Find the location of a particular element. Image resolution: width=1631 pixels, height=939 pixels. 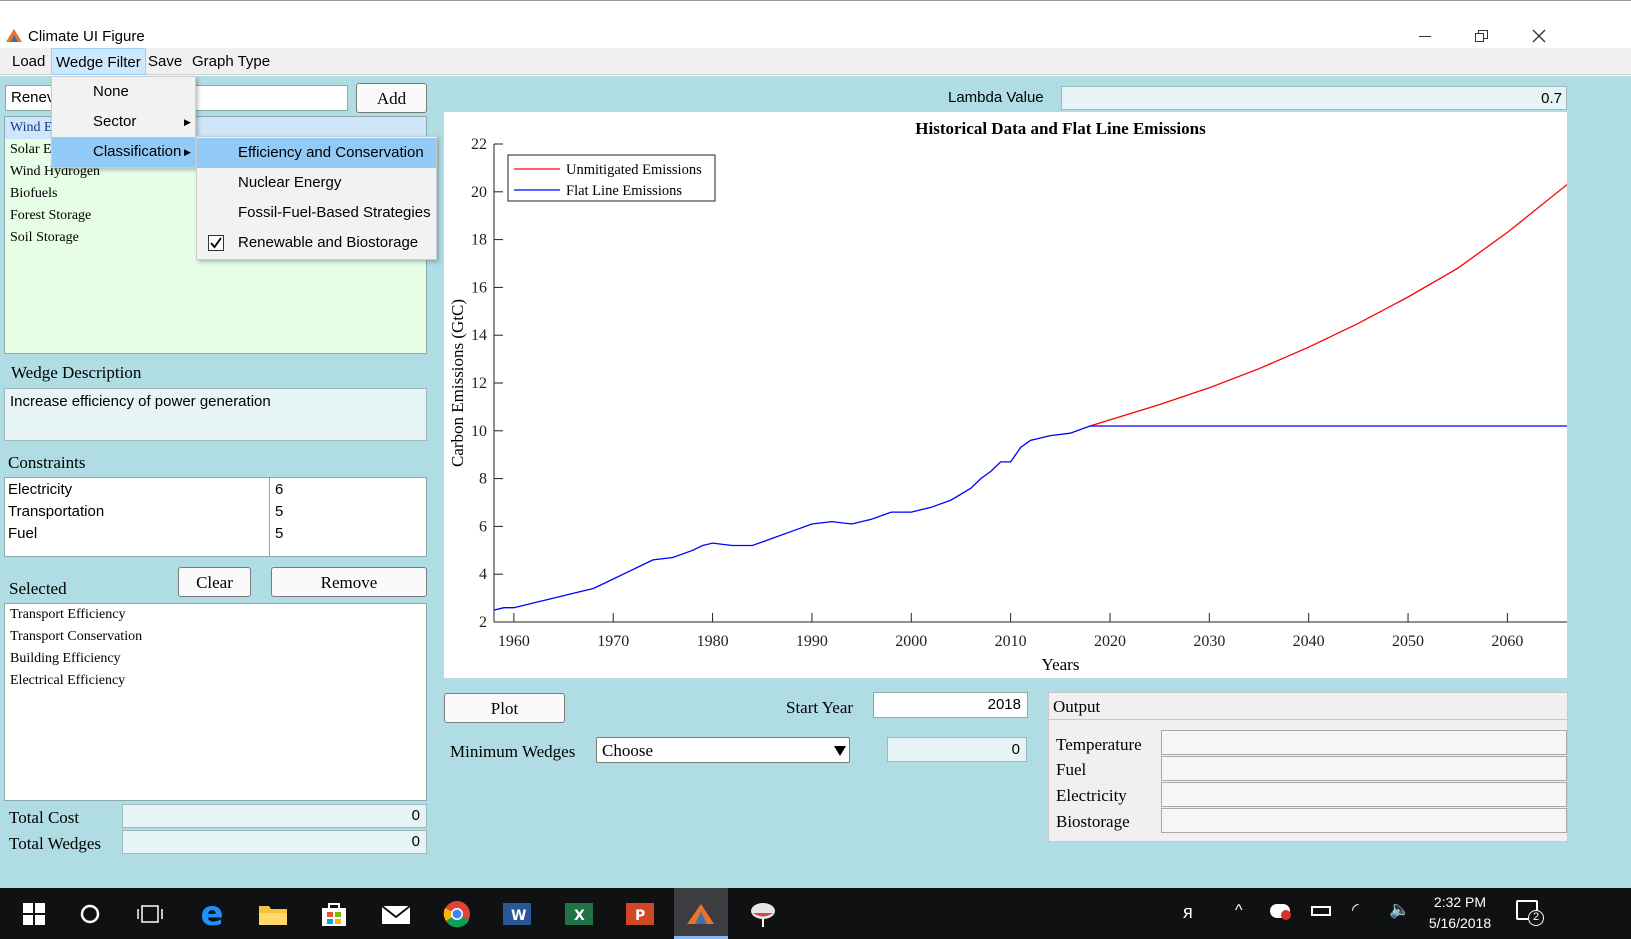

chevron-up-icon: ^ is located at coordinates (1239, 911).